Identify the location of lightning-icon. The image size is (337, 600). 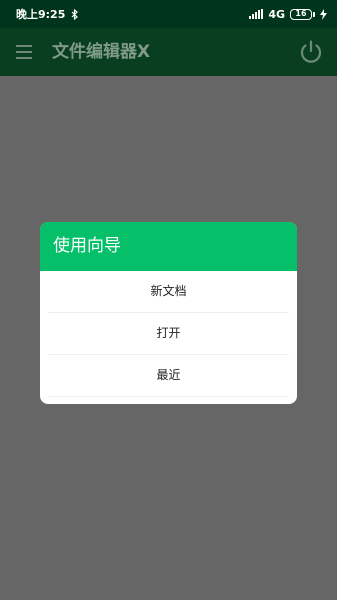
(323, 14).